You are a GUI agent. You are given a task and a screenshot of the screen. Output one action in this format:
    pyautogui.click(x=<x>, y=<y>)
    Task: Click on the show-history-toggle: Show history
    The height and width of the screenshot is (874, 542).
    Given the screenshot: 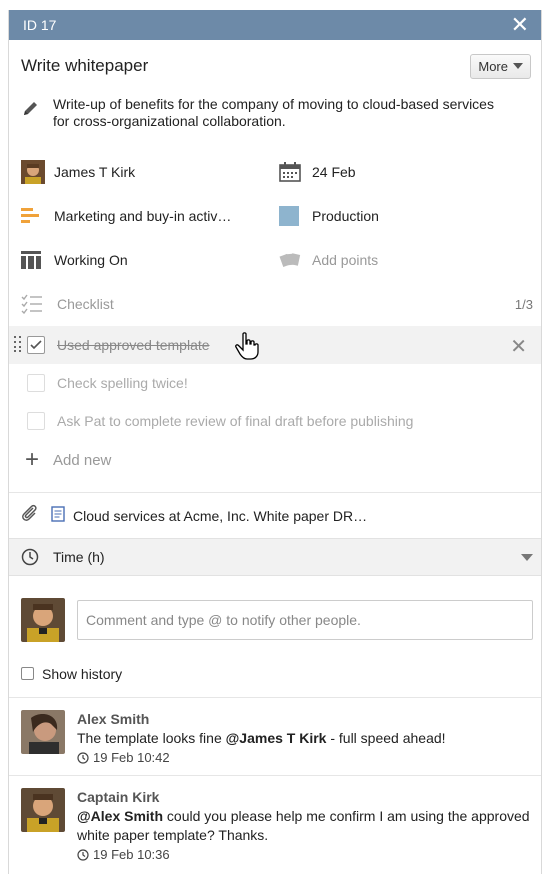 What is the action you would take?
    pyautogui.click(x=275, y=674)
    